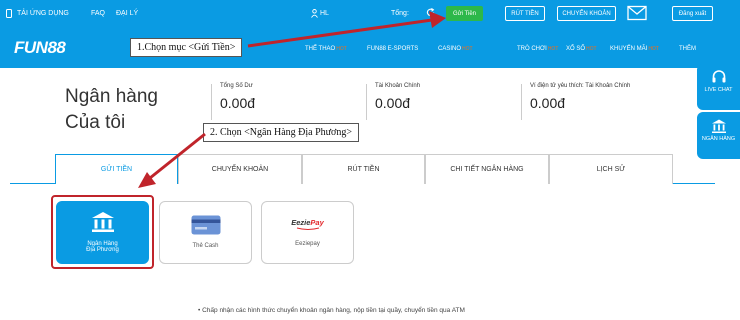 The image size is (740, 320). What do you see at coordinates (281, 132) in the screenshot?
I see `annotation-step2: 2. Chọn <Ngân Hàng Địa Phương>` at bounding box center [281, 132].